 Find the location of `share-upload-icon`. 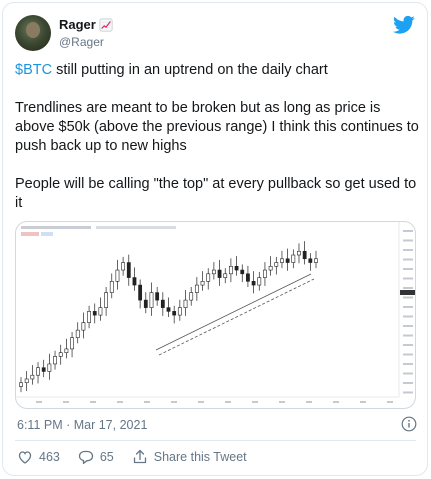

share-upload-icon is located at coordinates (139, 456).